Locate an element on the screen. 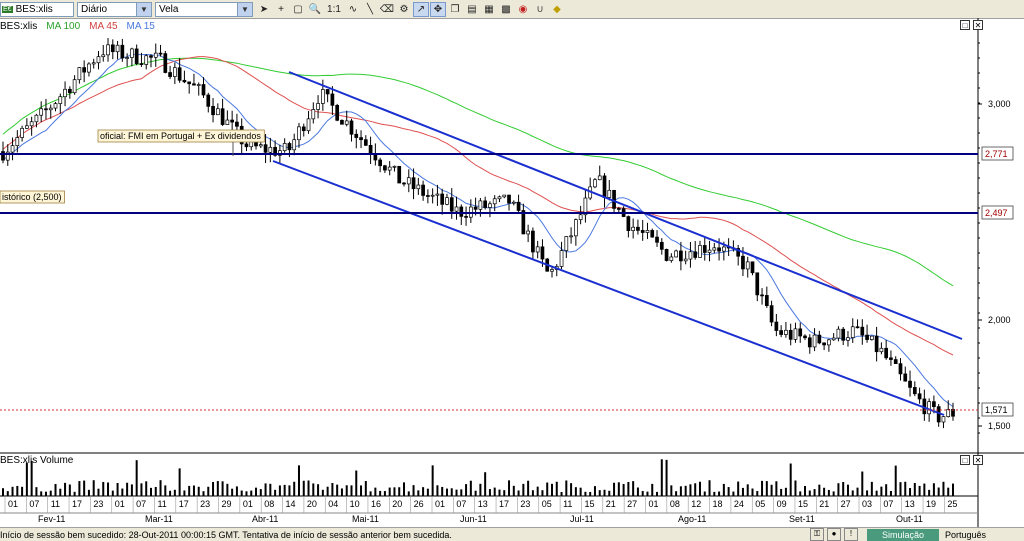 The width and height of the screenshot is (1024, 541). crosshair-icon: + is located at coordinates (281, 9).